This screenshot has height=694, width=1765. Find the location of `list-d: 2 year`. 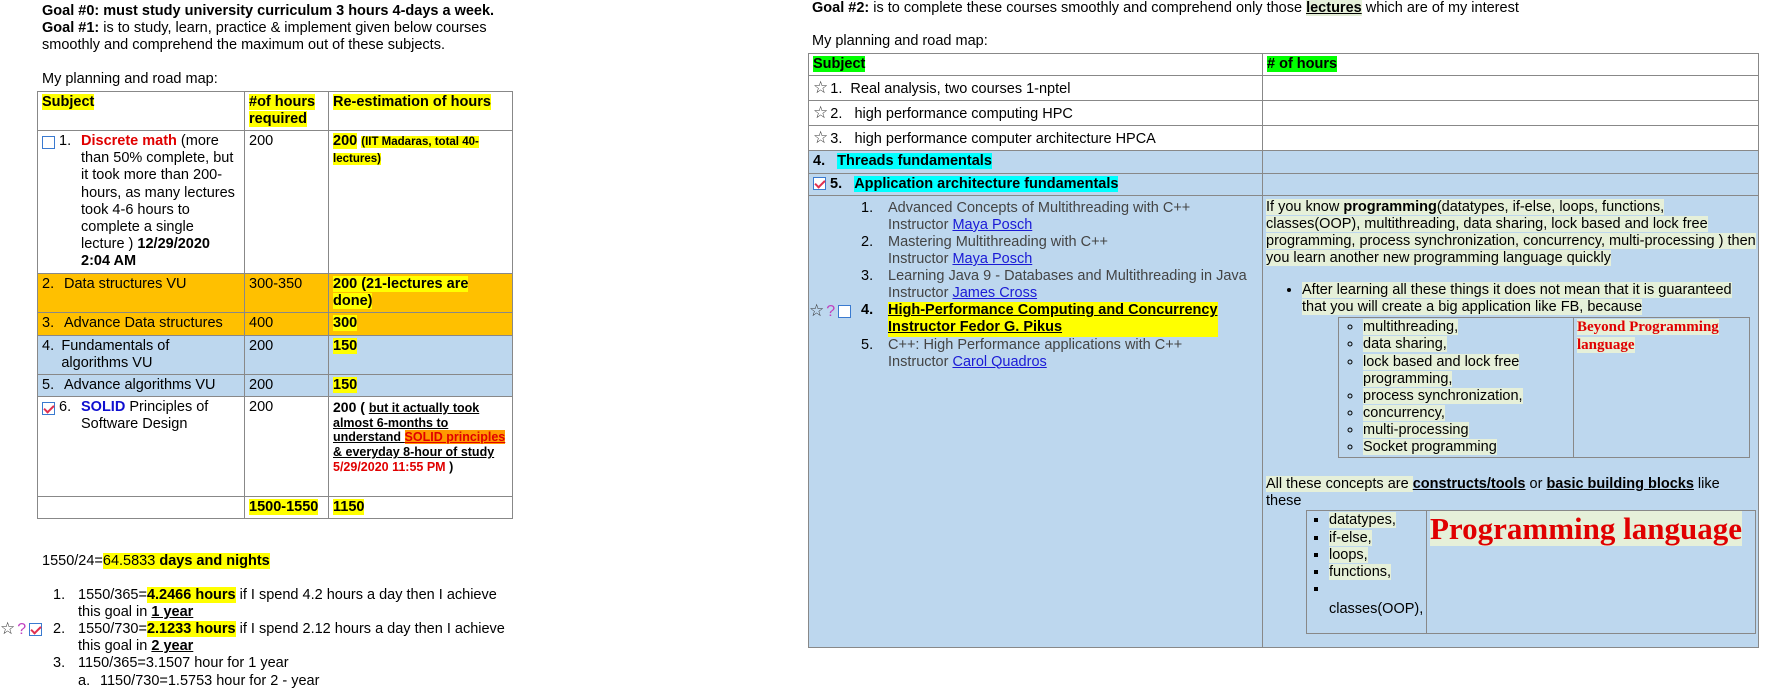

list-d: 2 year is located at coordinates (172, 646).